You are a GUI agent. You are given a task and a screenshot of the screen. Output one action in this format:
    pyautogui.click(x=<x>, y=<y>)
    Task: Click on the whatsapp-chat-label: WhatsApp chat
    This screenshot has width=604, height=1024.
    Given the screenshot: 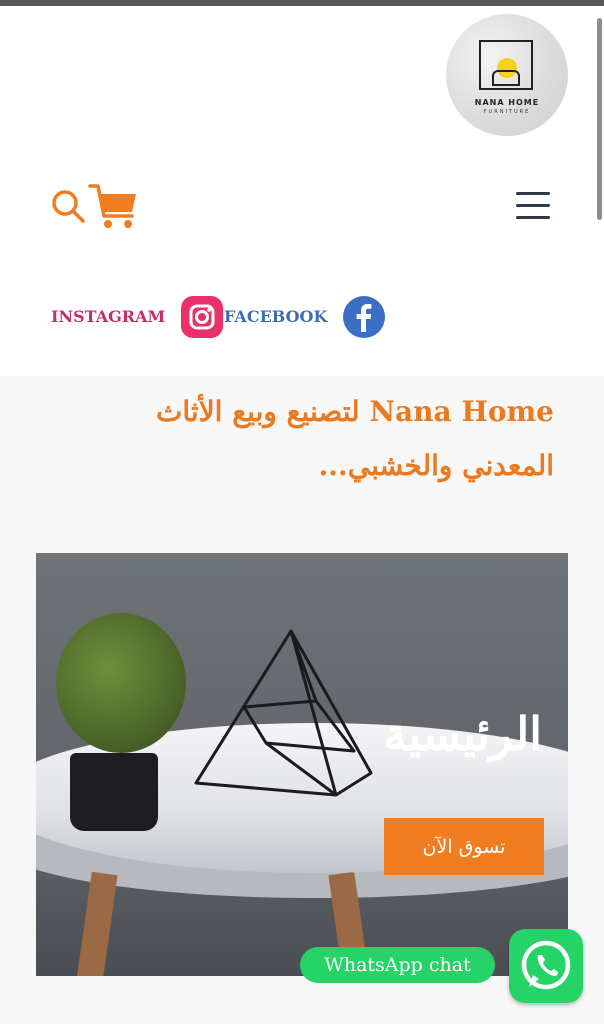 What is the action you would take?
    pyautogui.click(x=397, y=965)
    